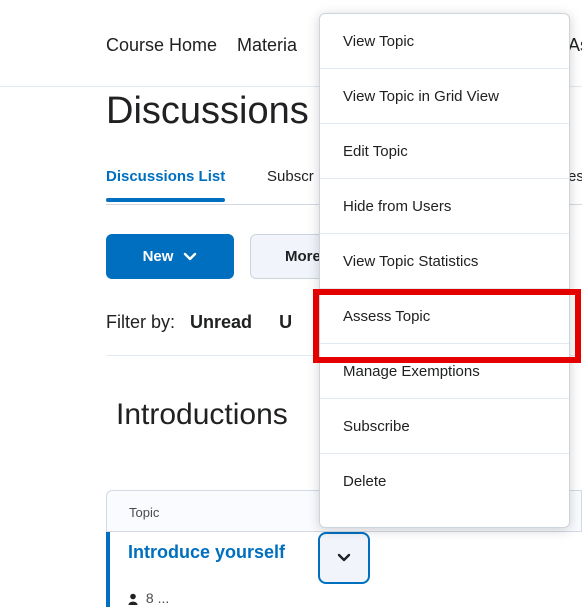 Image resolution: width=582 pixels, height=607 pixels. I want to click on new-button: New, so click(170, 256).